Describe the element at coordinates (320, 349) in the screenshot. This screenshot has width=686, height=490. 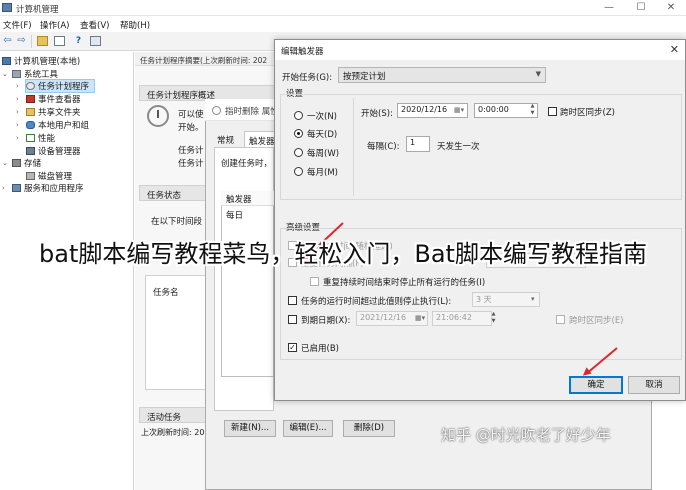
I see `enabled-label: 已启用(B)` at that location.